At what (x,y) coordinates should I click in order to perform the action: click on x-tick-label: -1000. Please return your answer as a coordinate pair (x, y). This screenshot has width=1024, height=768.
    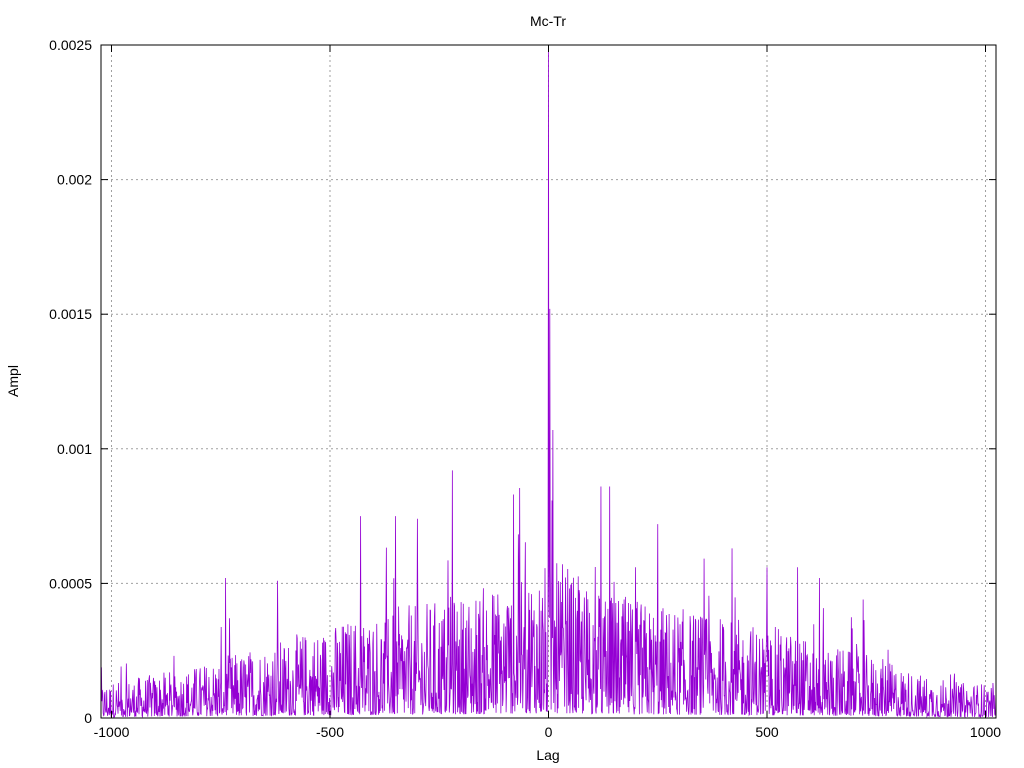
    Looking at the image, I should click on (112, 732).